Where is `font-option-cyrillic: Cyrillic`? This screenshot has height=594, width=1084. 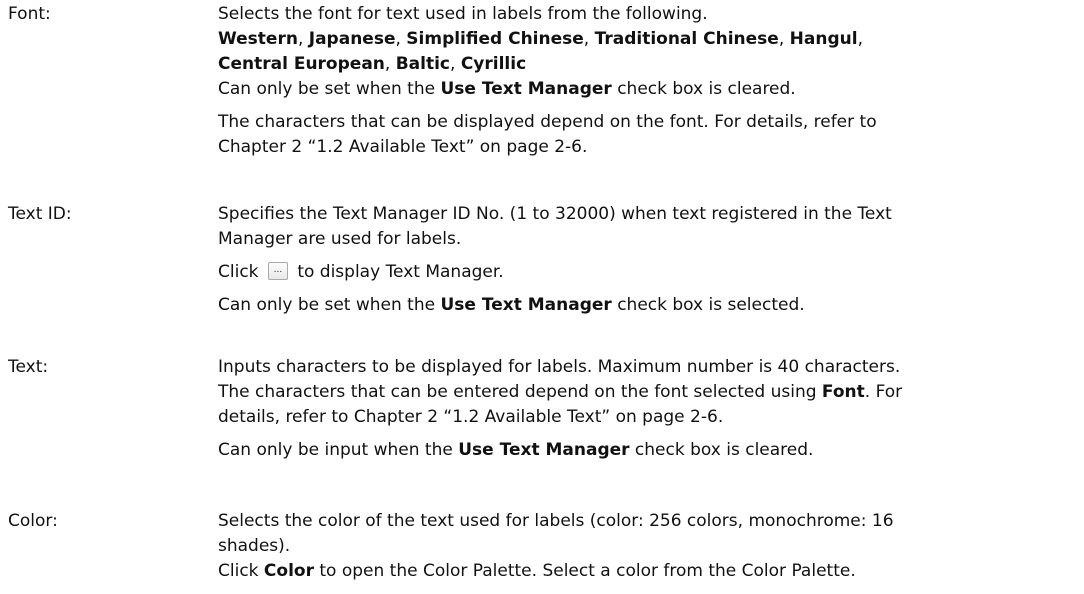 font-option-cyrillic: Cyrillic is located at coordinates (493, 64).